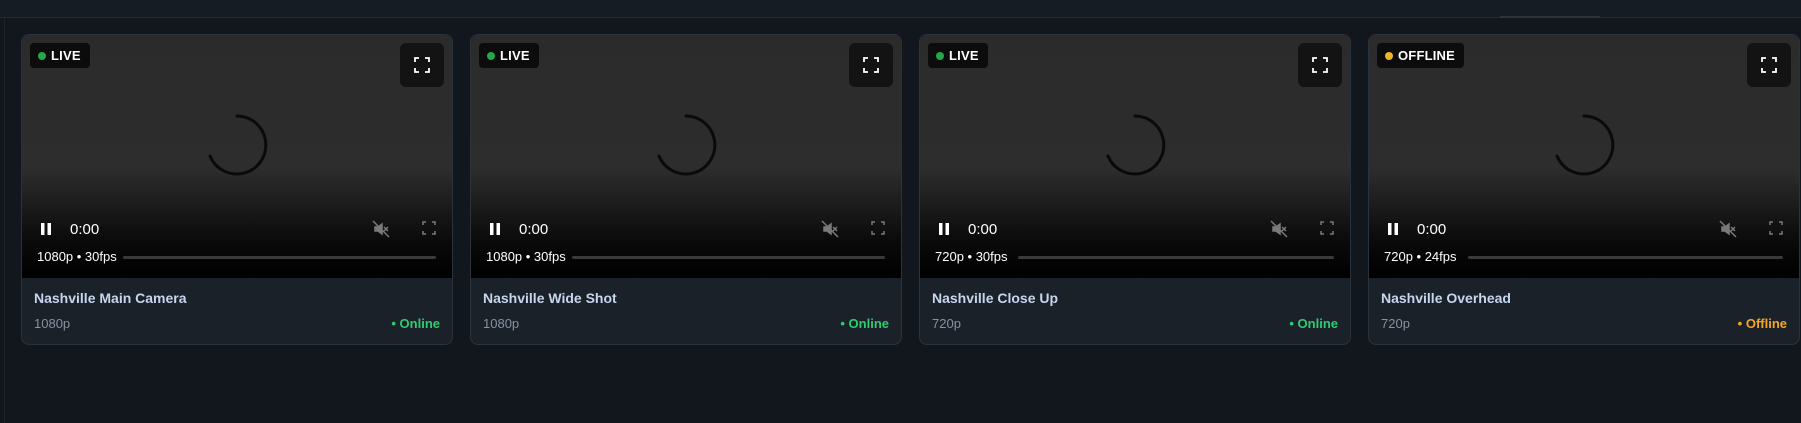 The width and height of the screenshot is (1801, 423). I want to click on camera-meta: Nashville Close Up 720p • Online, so click(1135, 311).